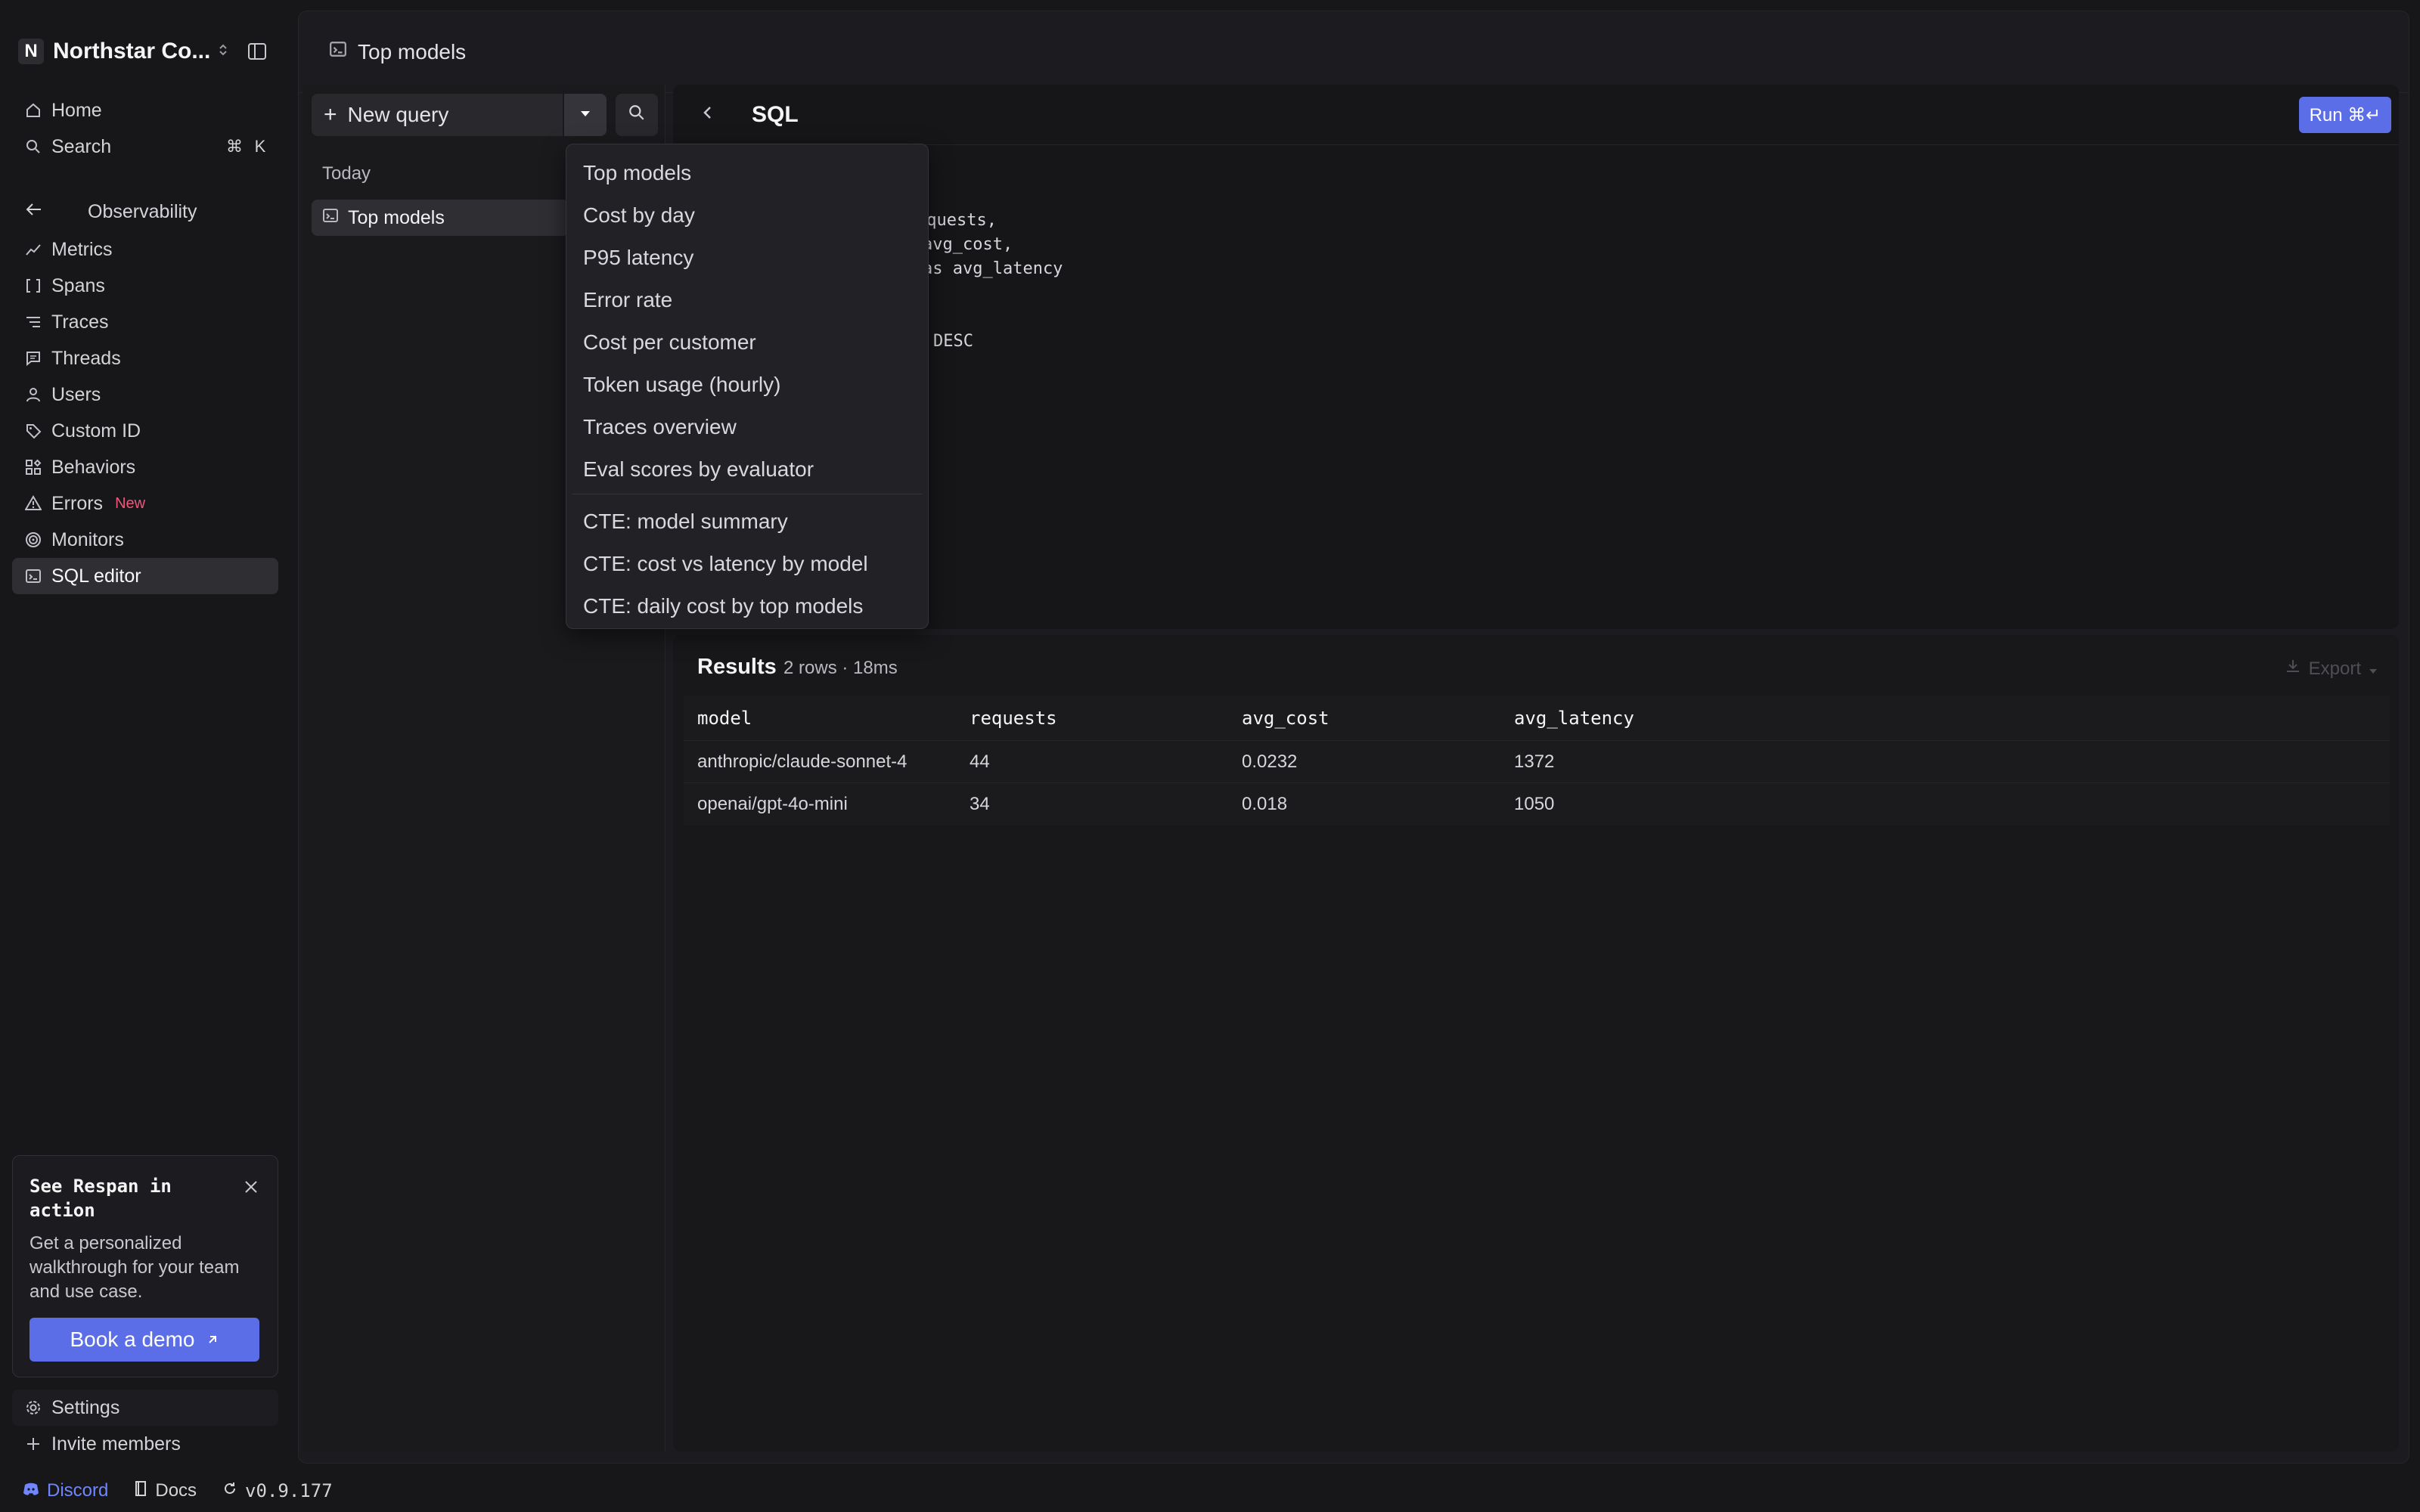 This screenshot has width=2420, height=1512. I want to click on nav-label: Errors, so click(77, 503).